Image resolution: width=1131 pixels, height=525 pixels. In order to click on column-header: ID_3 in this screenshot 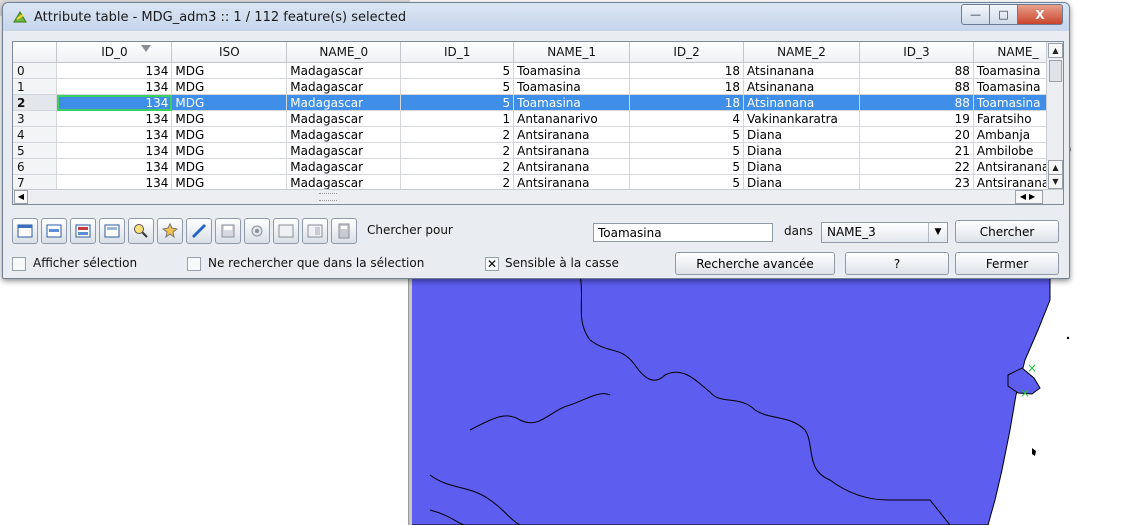, I will do `click(916, 52)`.